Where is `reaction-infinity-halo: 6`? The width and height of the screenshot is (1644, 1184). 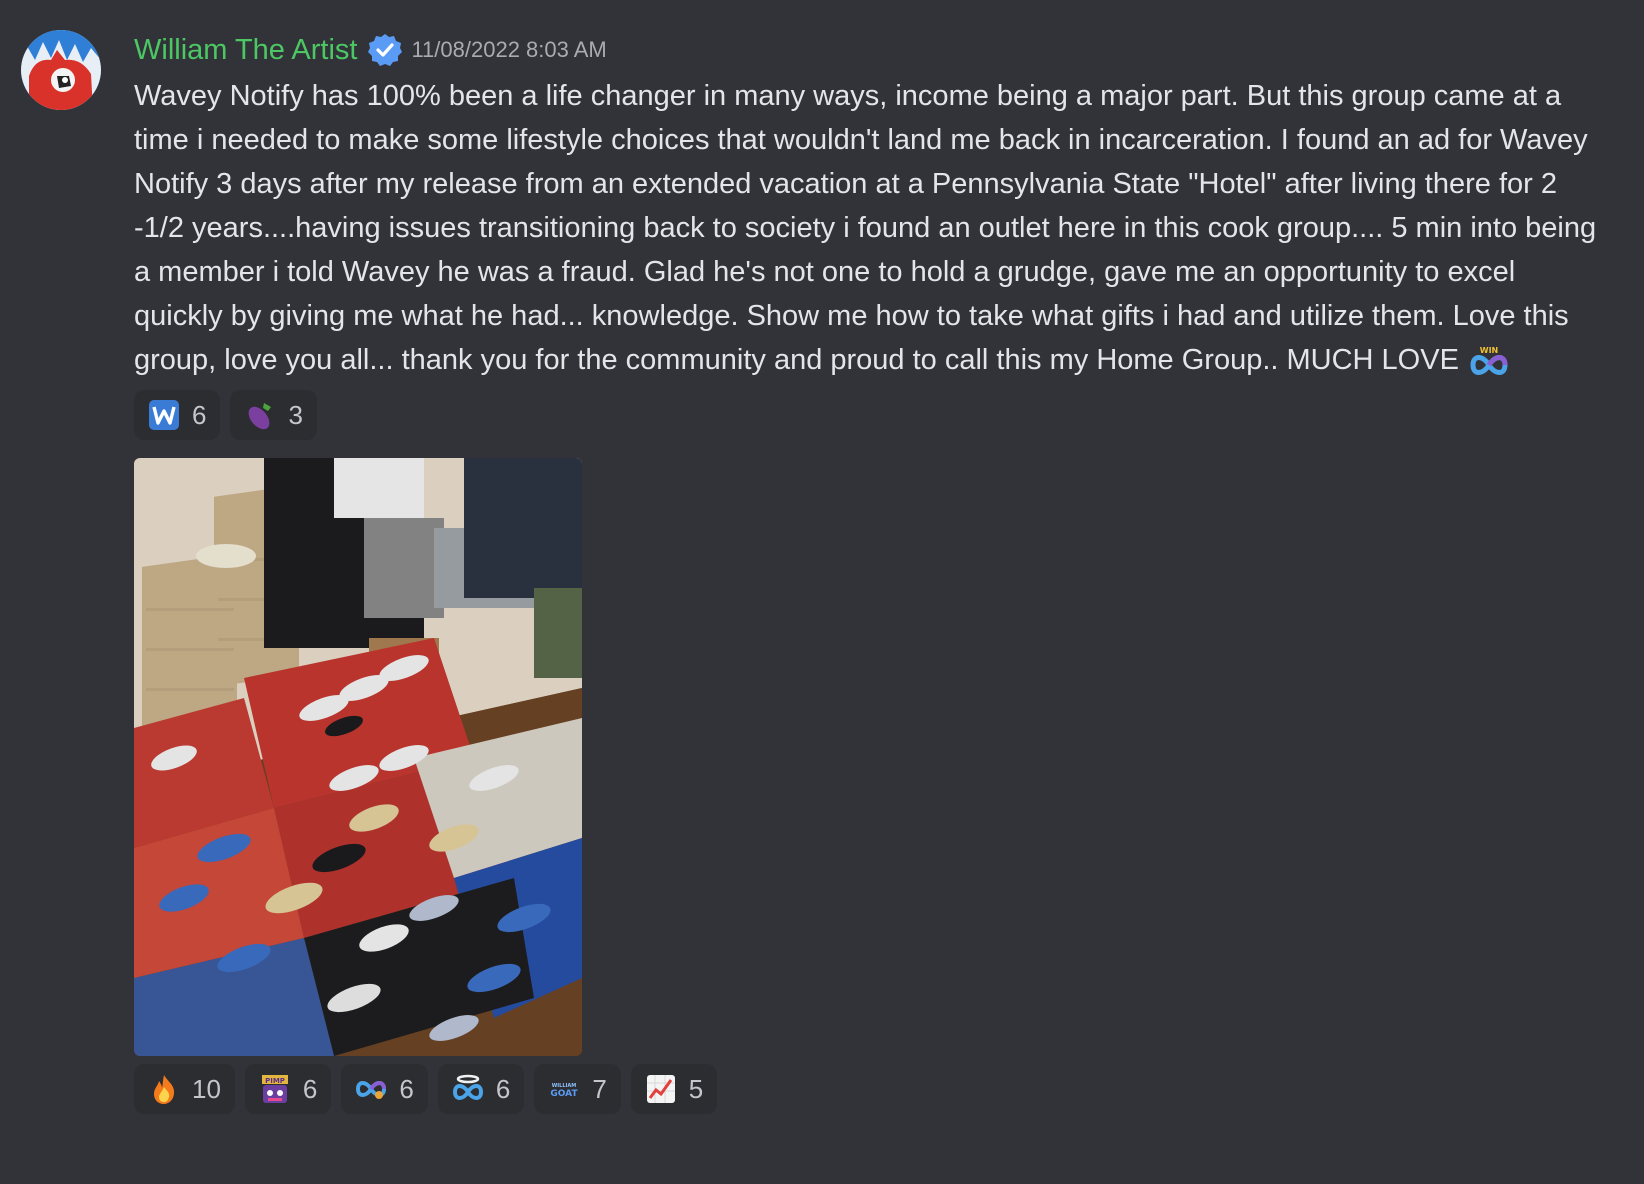 reaction-infinity-halo: 6 is located at coordinates (481, 1089).